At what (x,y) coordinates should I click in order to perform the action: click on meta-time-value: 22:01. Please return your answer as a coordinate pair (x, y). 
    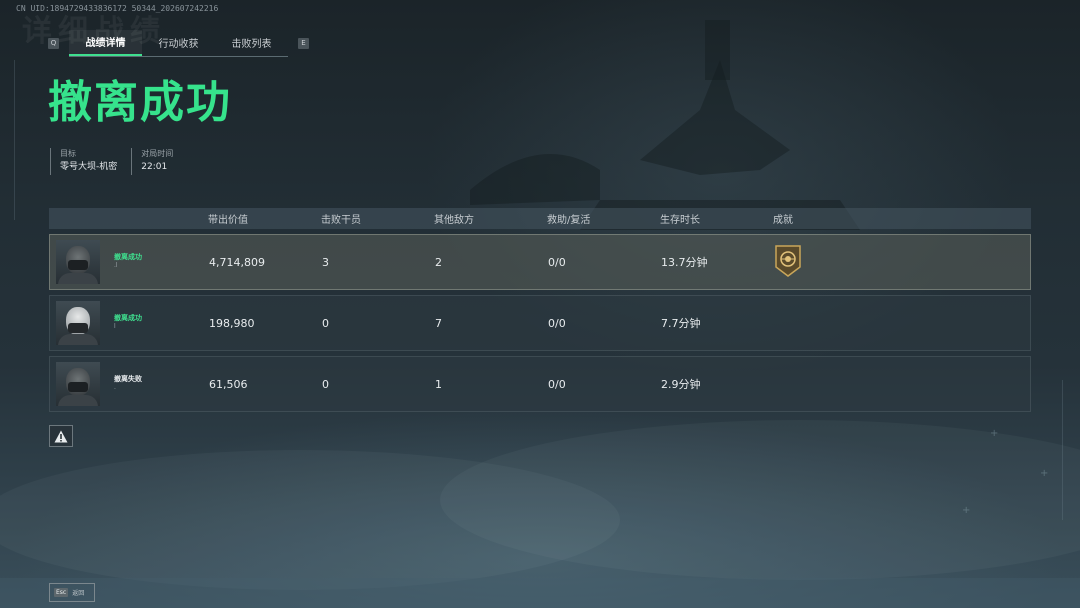
    Looking at the image, I should click on (154, 167).